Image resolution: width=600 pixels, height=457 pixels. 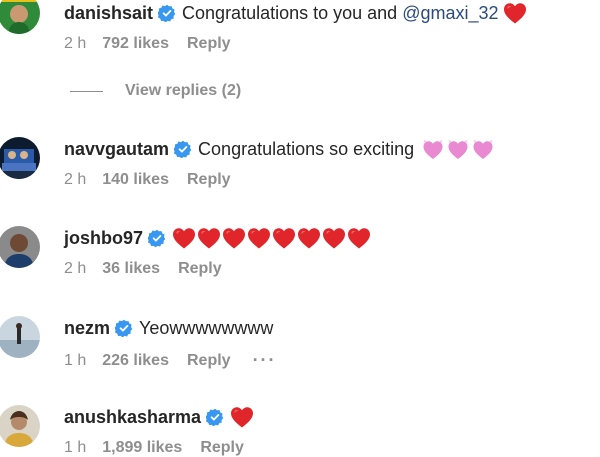 What do you see at coordinates (116, 149) in the screenshot?
I see `username: navvgautam` at bounding box center [116, 149].